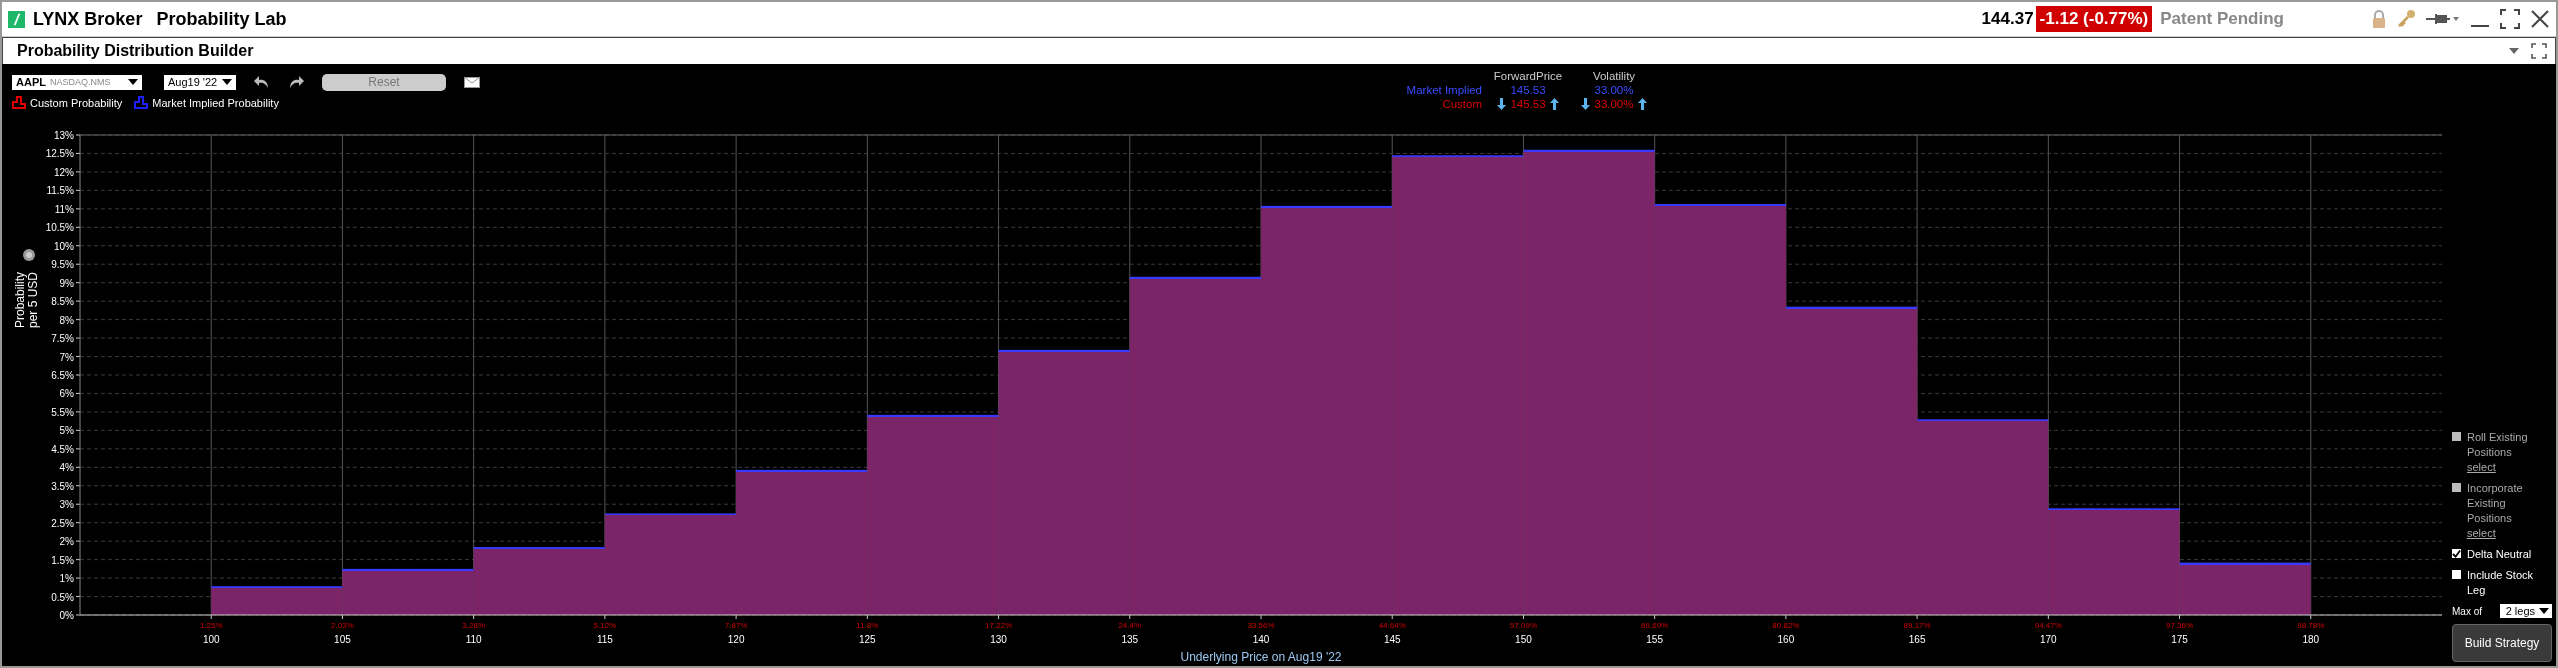 This screenshot has width=2558, height=668. Describe the element at coordinates (16, 19) in the screenshot. I see `app-logo-icon` at that location.